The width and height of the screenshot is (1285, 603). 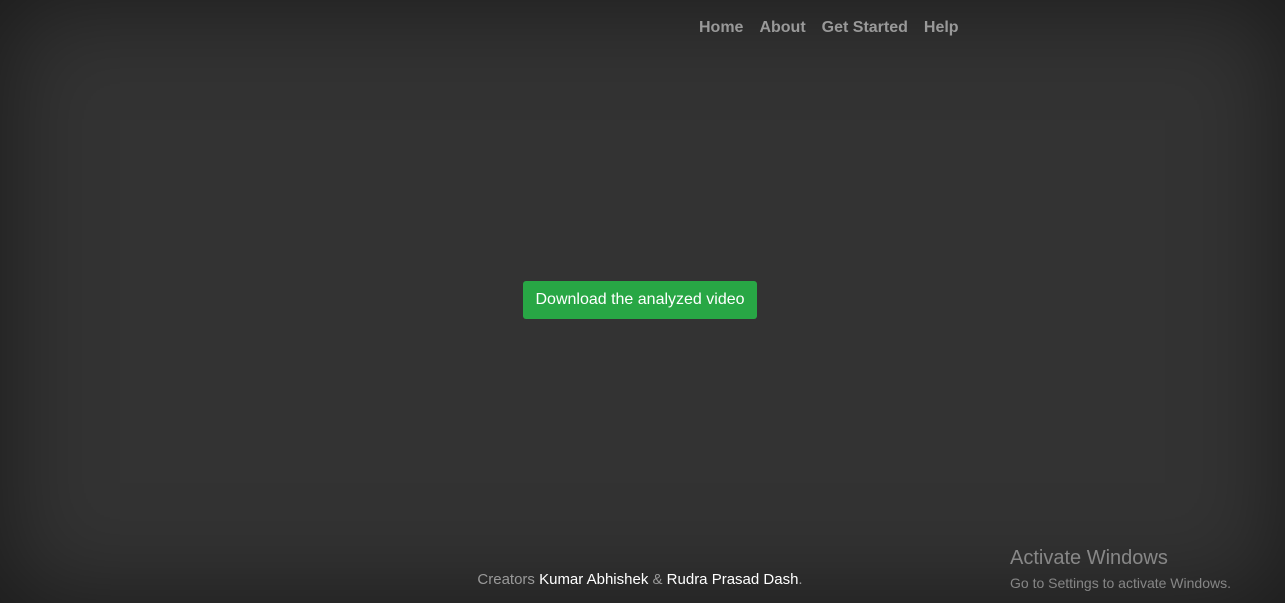 I want to click on nav-about-link: About, so click(x=782, y=28).